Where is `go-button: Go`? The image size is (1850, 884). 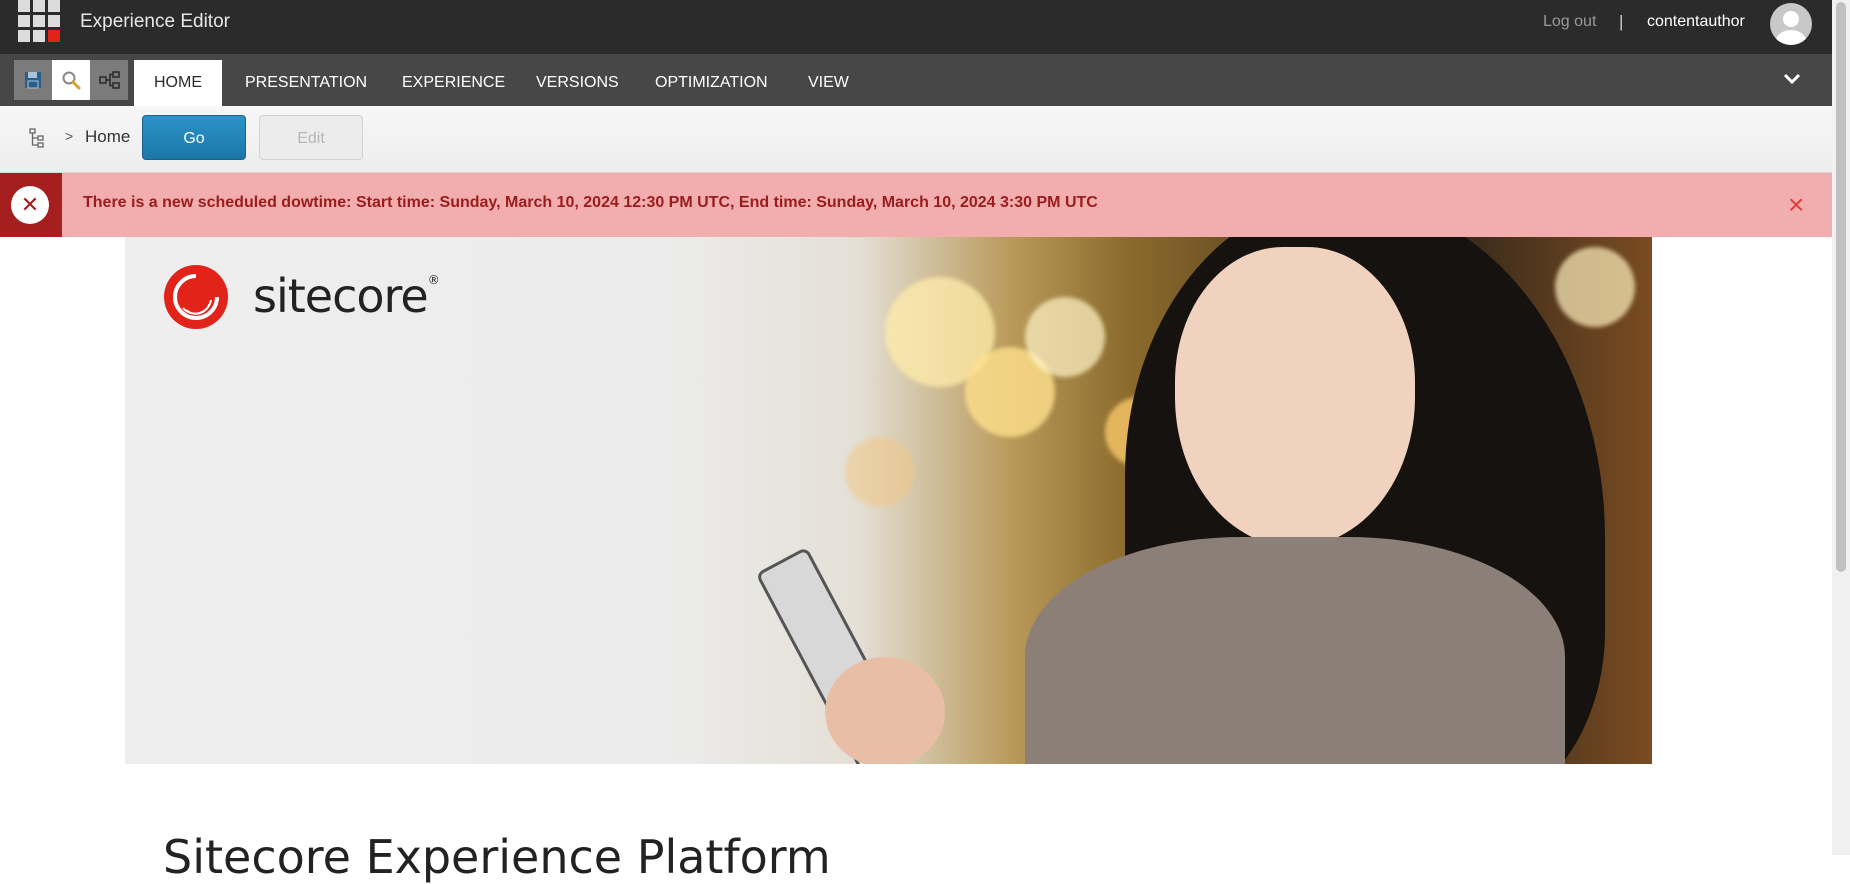 go-button: Go is located at coordinates (194, 137).